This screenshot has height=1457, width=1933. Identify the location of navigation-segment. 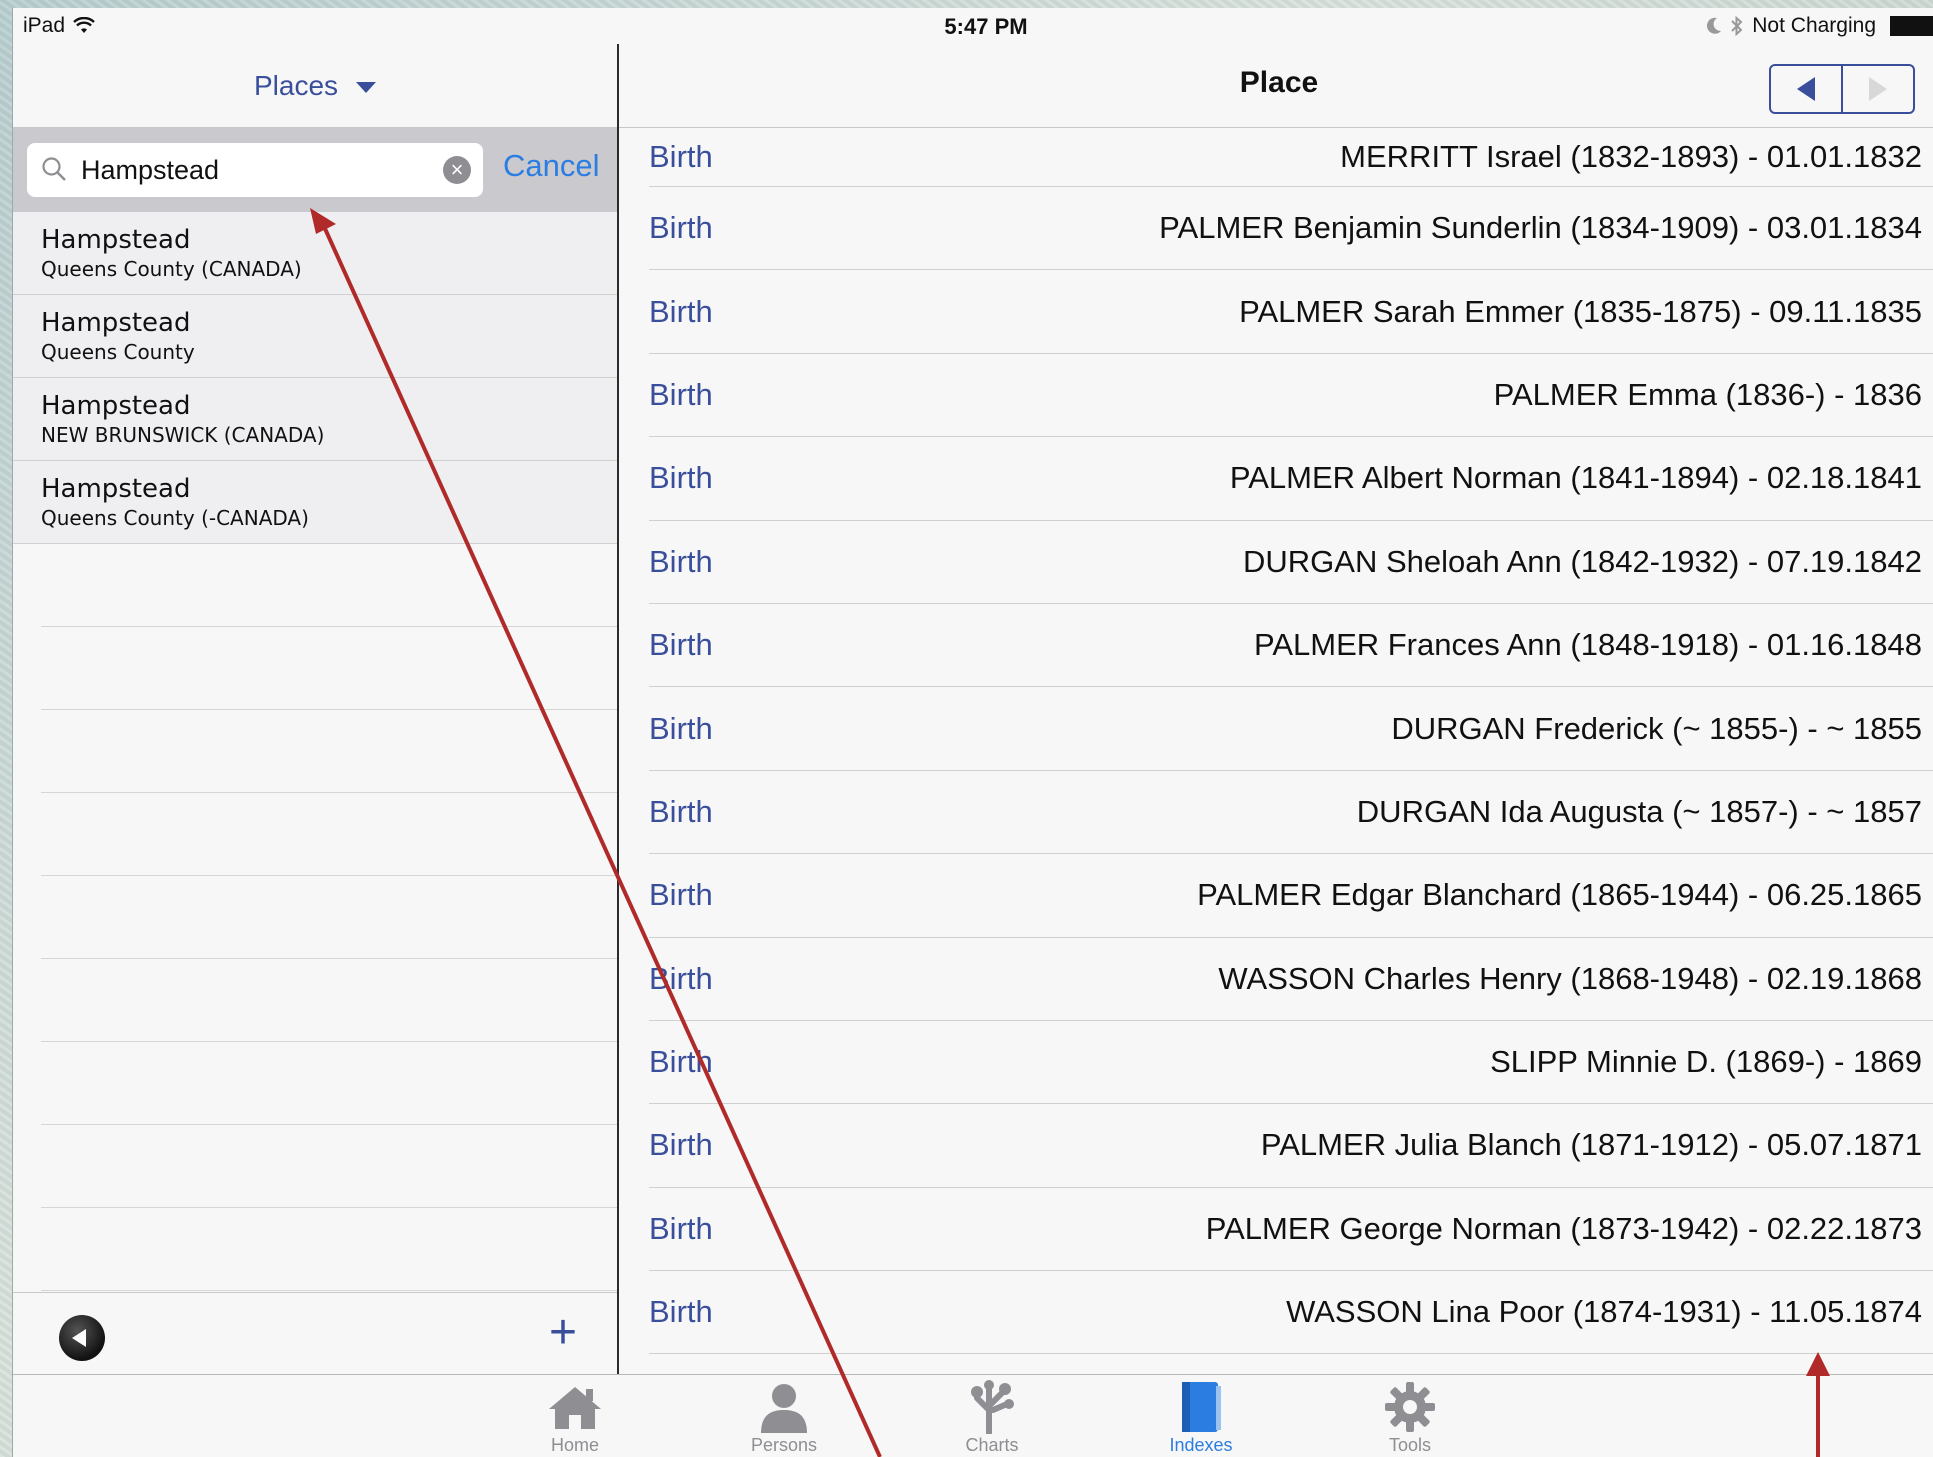
(1842, 89).